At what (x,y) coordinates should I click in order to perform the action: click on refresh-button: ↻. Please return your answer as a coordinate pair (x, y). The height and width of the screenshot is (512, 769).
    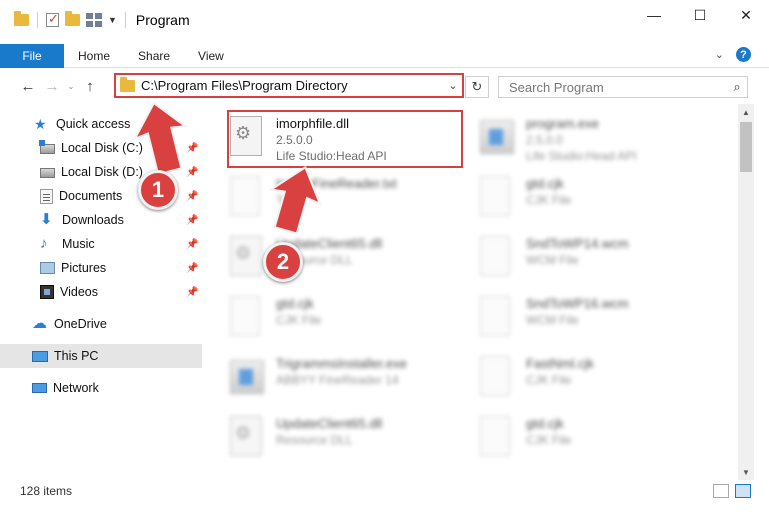
    Looking at the image, I should click on (477, 87).